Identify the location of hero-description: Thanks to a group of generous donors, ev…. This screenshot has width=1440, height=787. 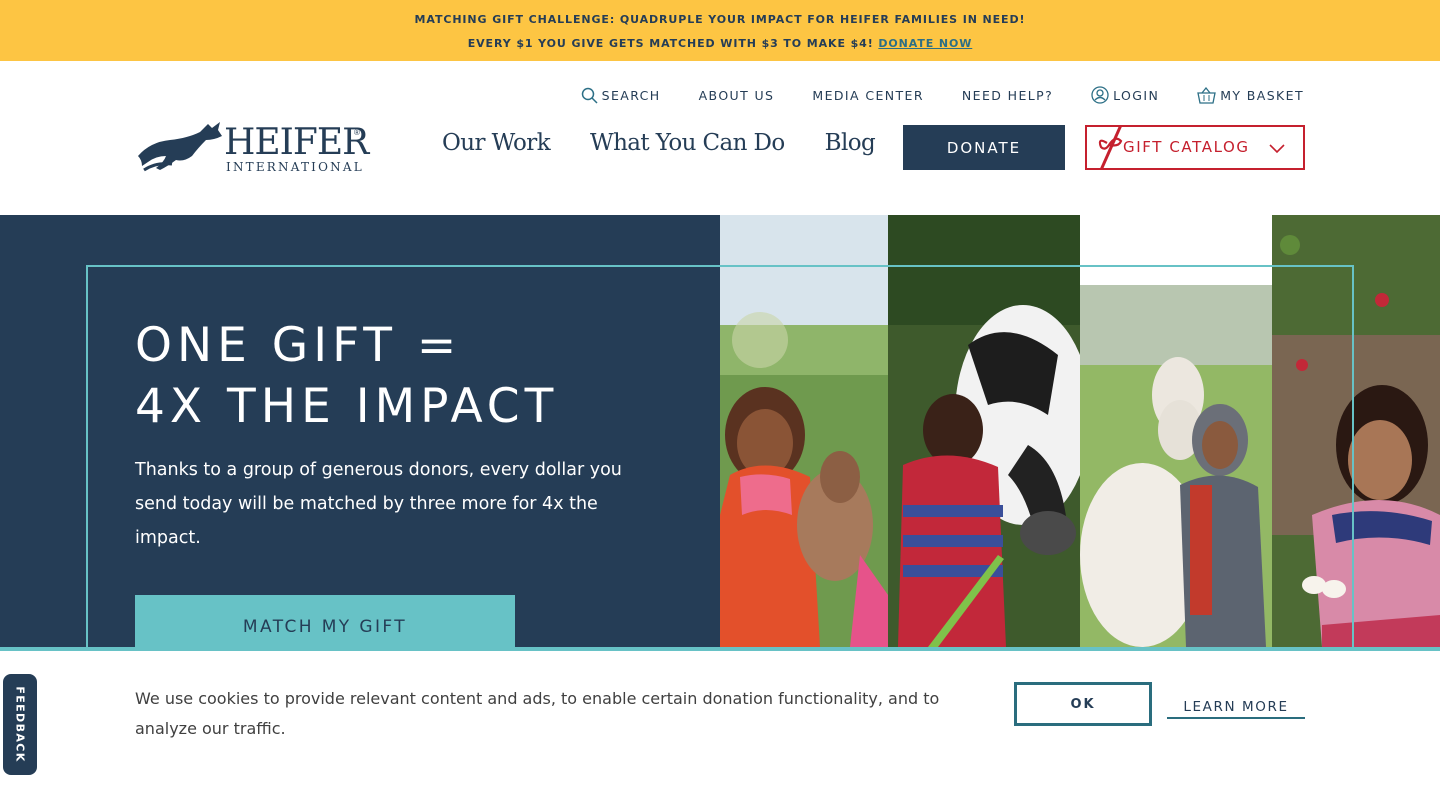
(378, 504).